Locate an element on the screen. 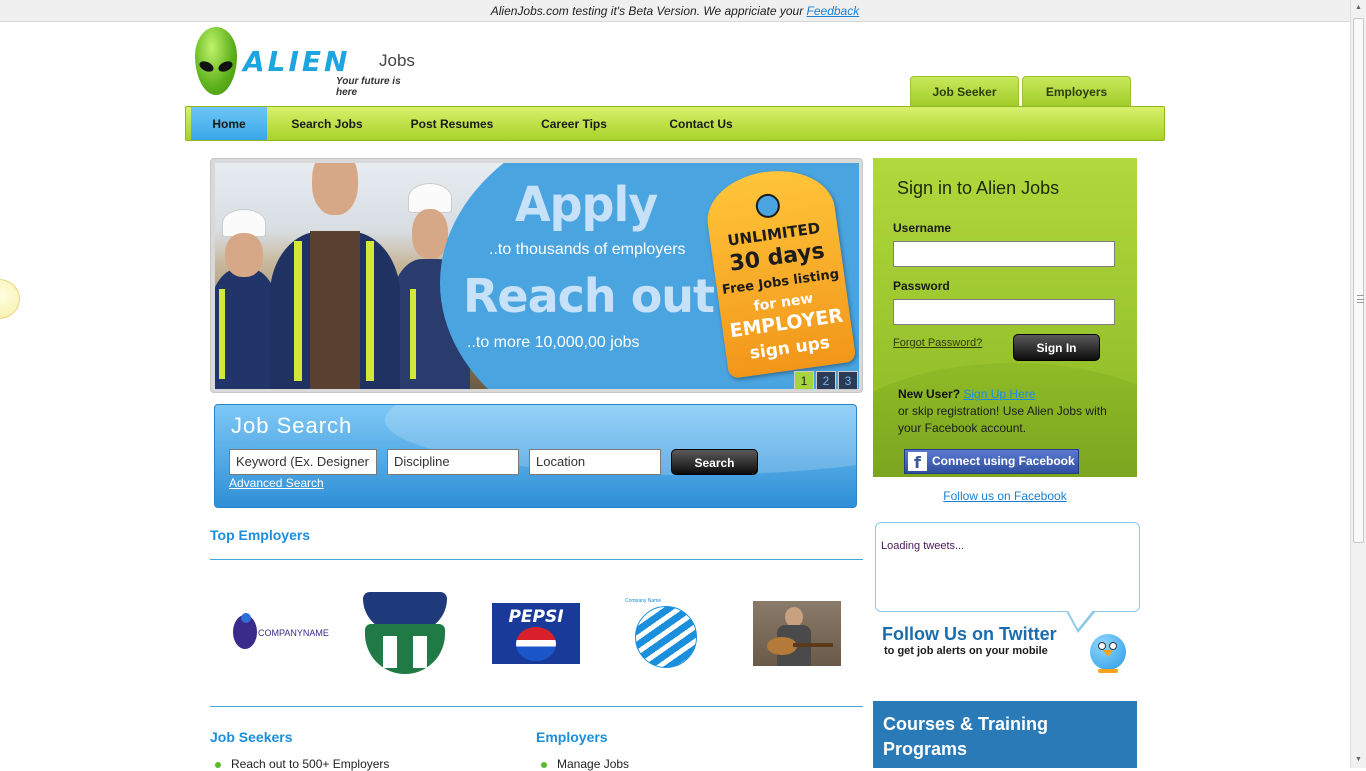 This screenshot has height=771, width=1366. banner-apply-subtext: ..to thousands of employers is located at coordinates (587, 249).